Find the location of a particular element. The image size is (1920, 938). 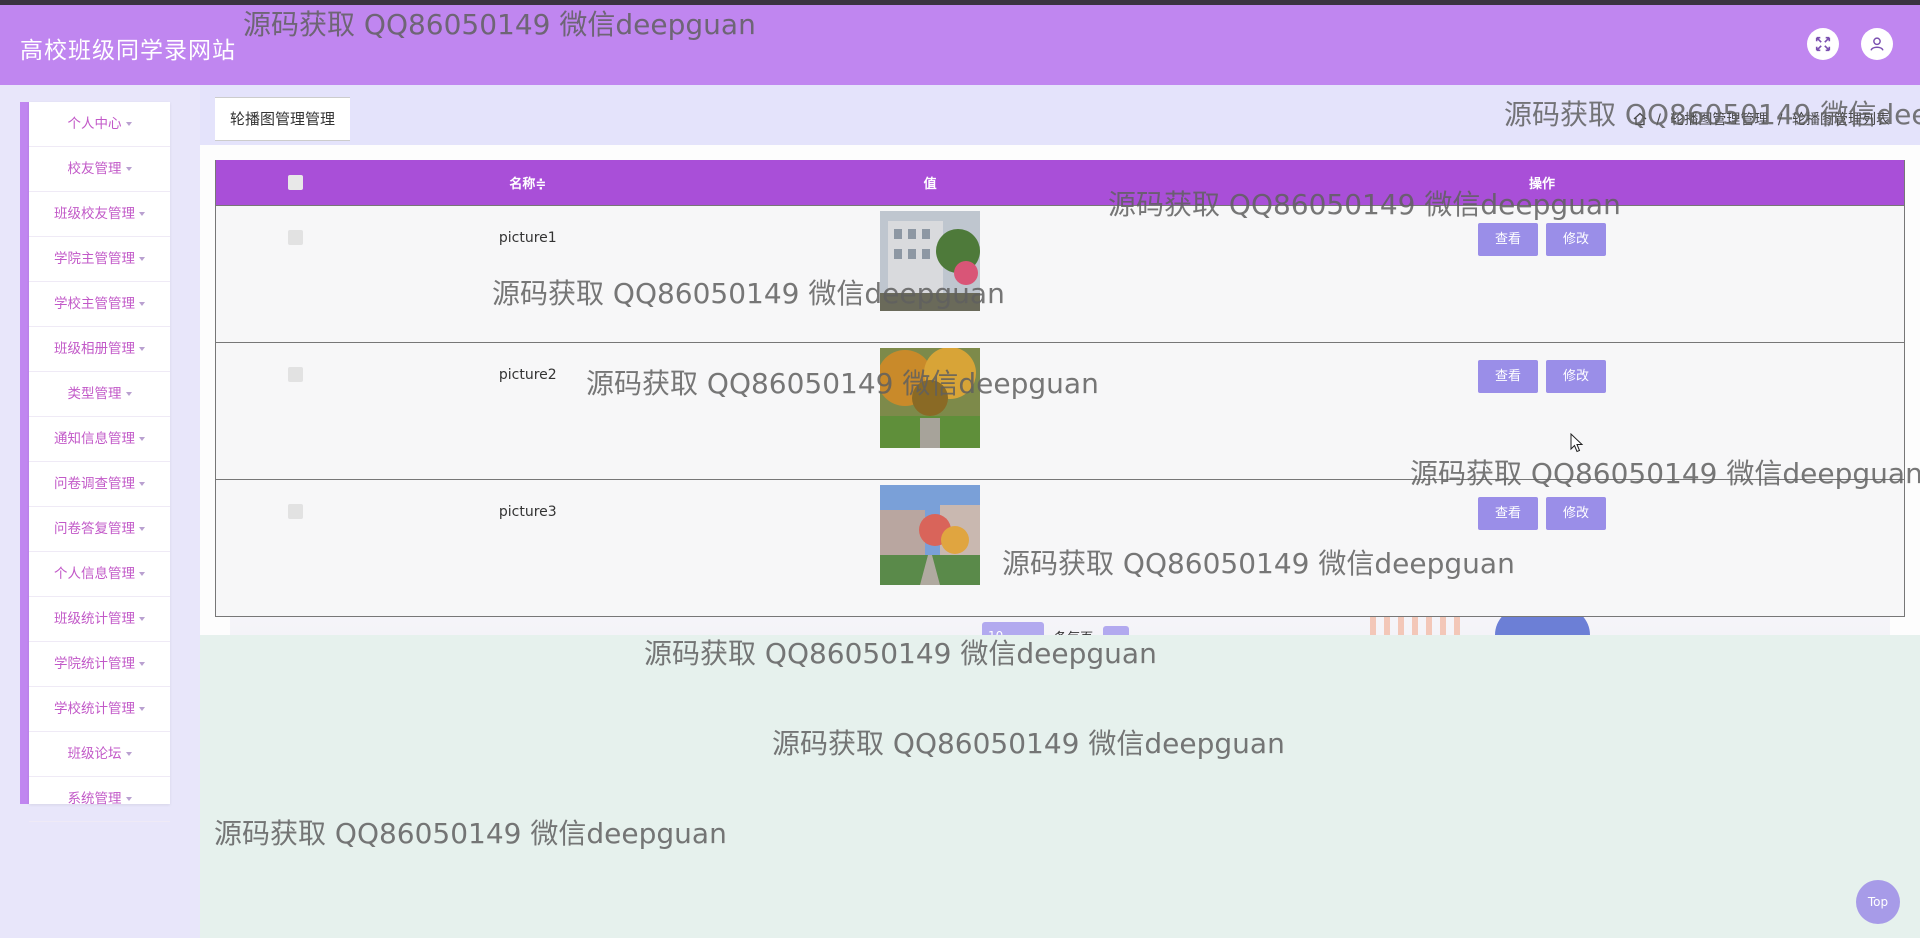

sidebar-item-class-alumni: 班级校友管理 is located at coordinates (99, 214).